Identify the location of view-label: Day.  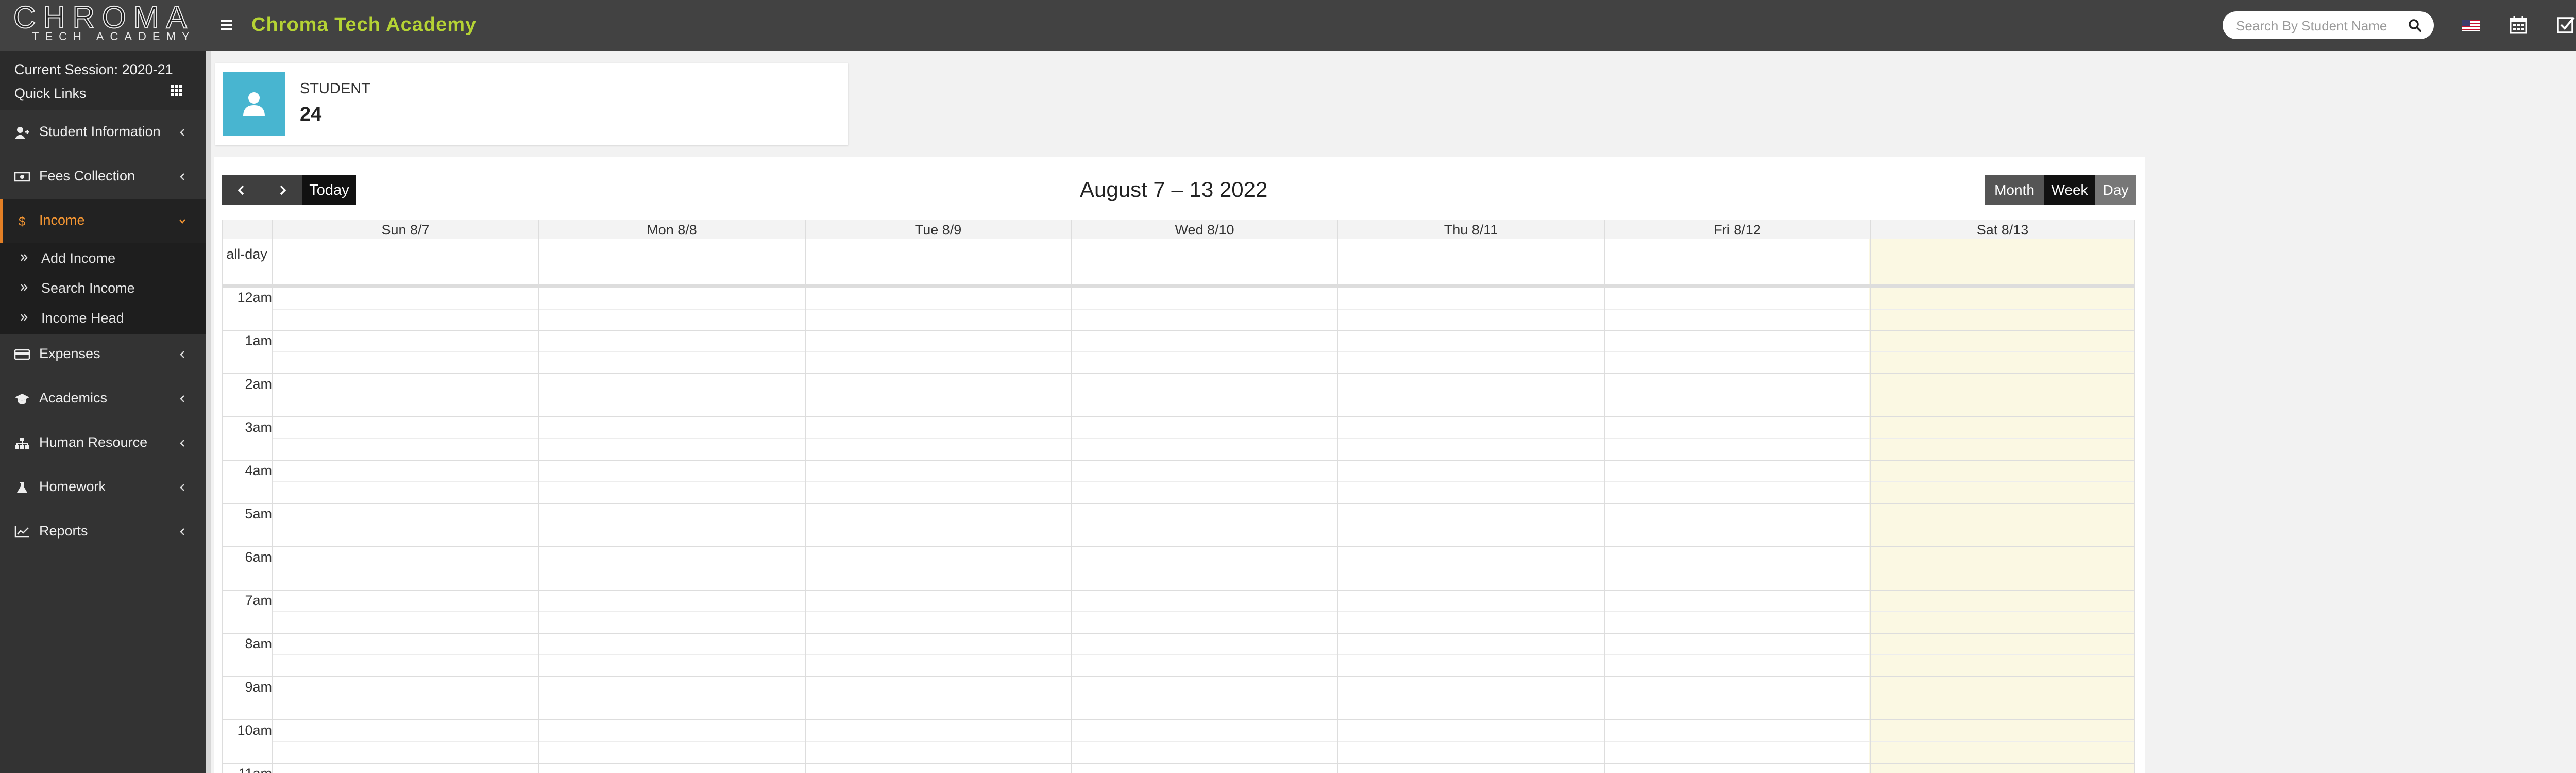
(2116, 190).